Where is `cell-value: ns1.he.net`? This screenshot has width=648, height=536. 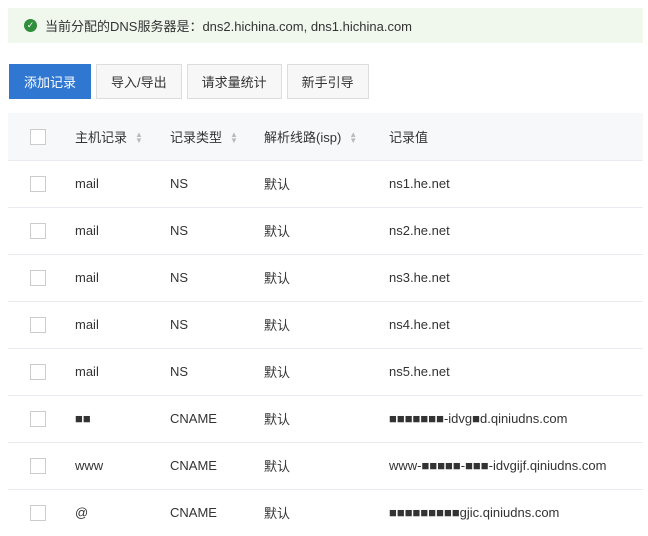
cell-value: ns1.he.net is located at coordinates (516, 183).